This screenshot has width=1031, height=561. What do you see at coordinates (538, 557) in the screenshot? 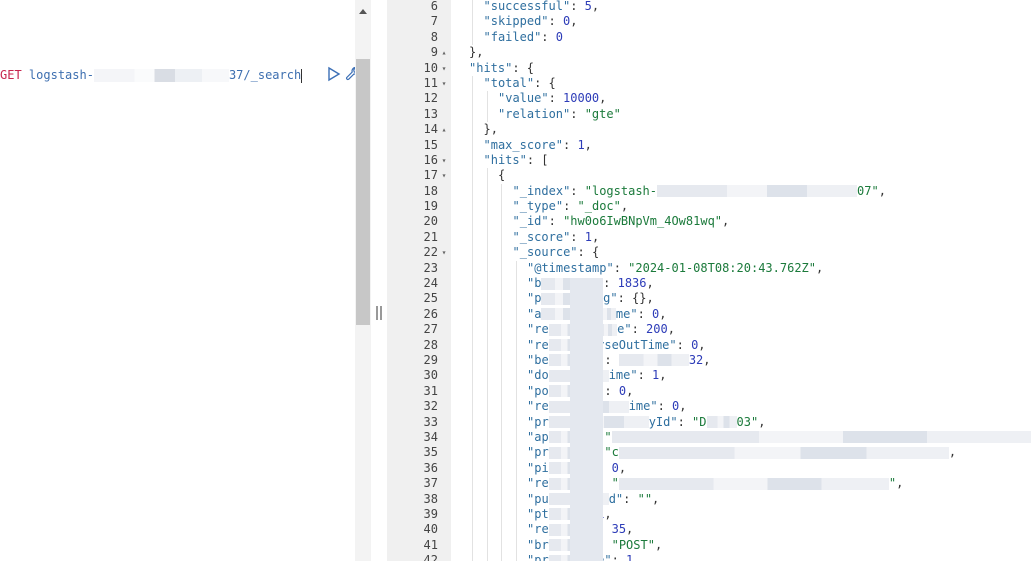
I see `json-key: "pr` at bounding box center [538, 557].